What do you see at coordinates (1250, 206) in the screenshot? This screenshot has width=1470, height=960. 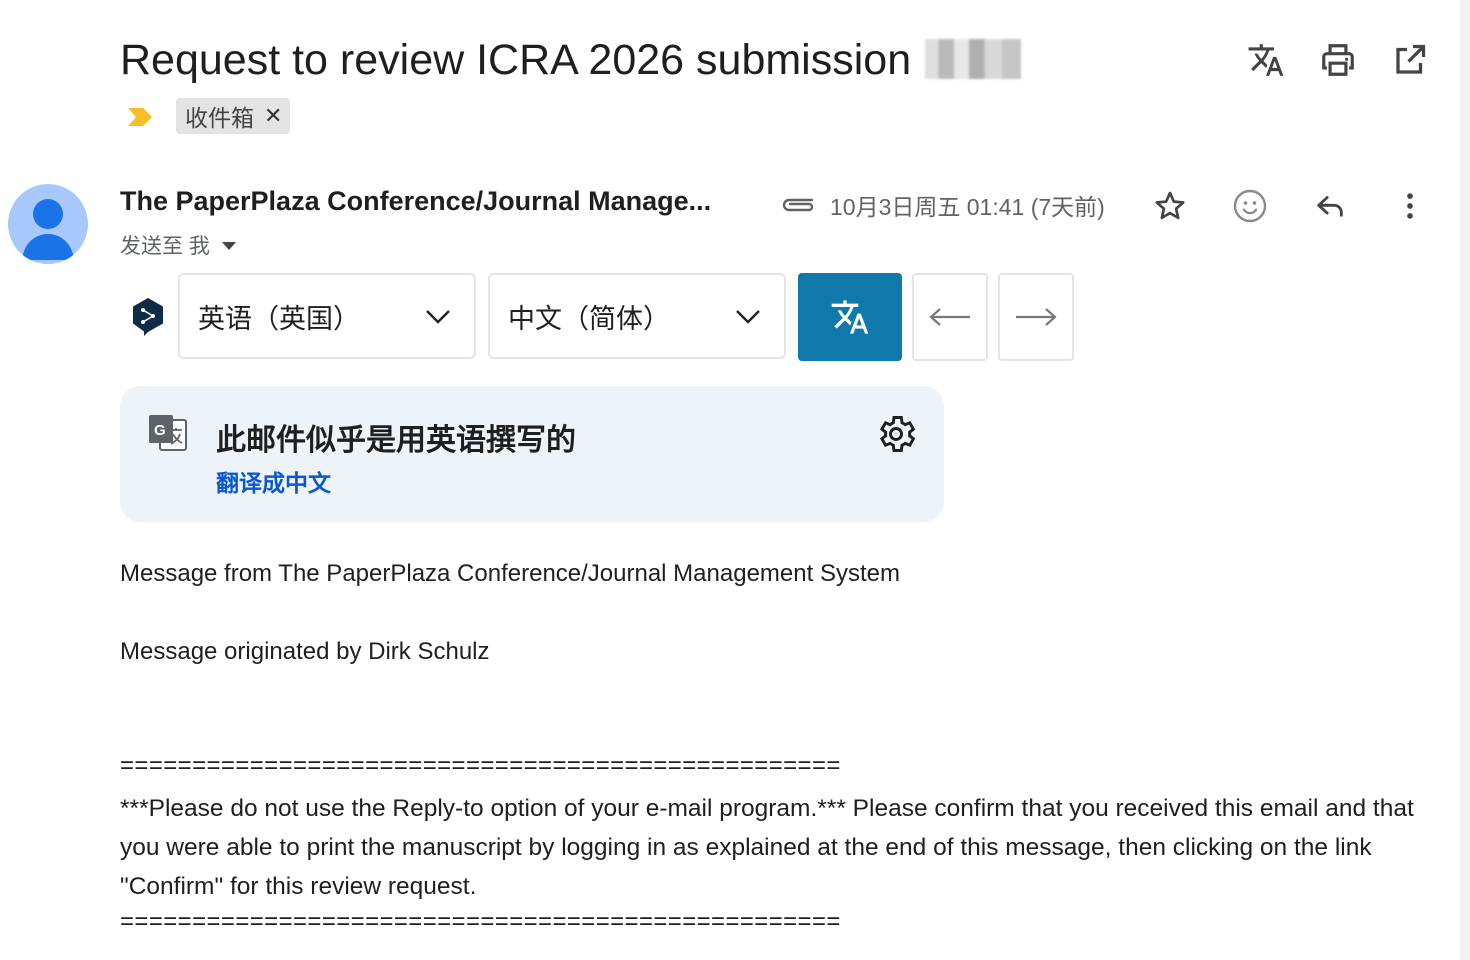 I see `emoji-icon` at bounding box center [1250, 206].